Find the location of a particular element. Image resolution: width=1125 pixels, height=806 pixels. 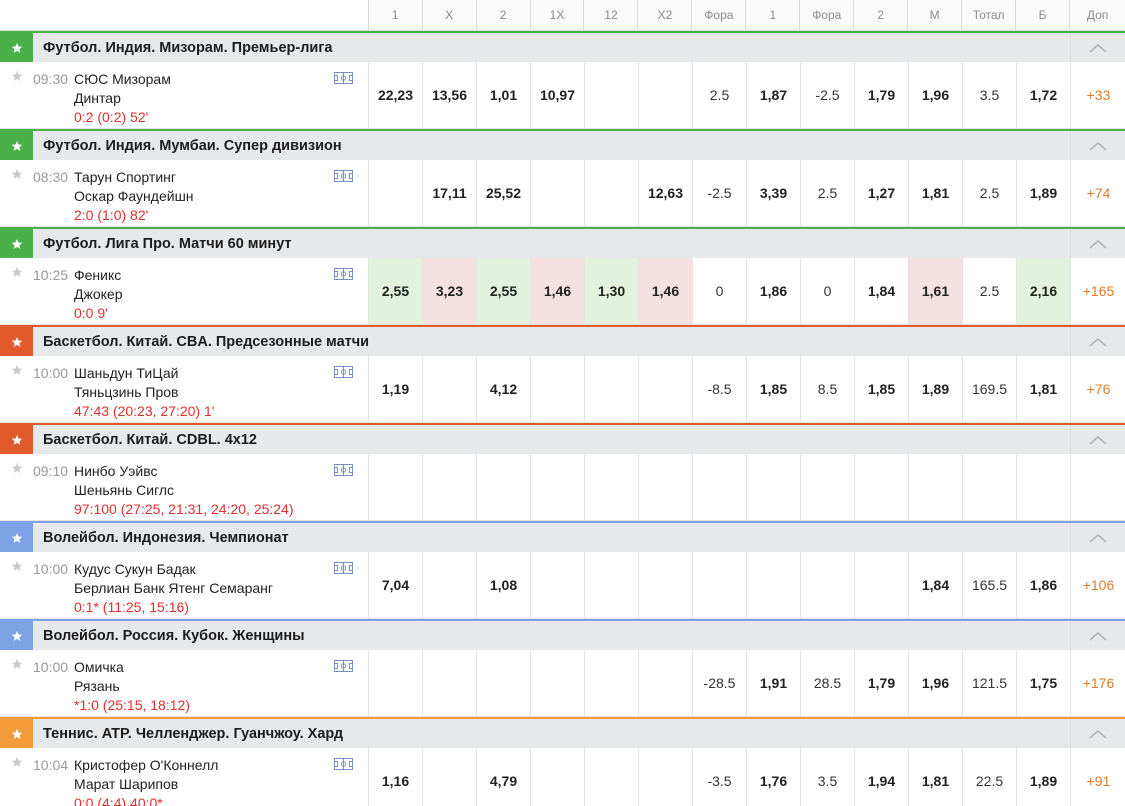

odds-cell: -28.5 is located at coordinates (719, 683).